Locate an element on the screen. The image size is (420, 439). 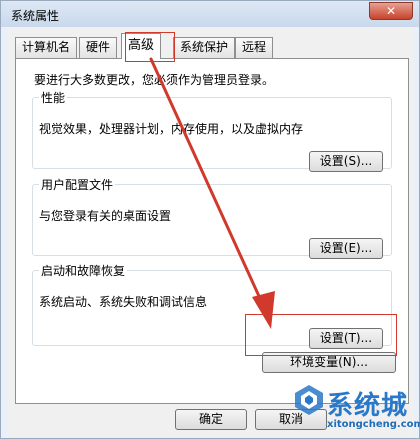
tab-system-protection: 系统保护 is located at coordinates (204, 47).